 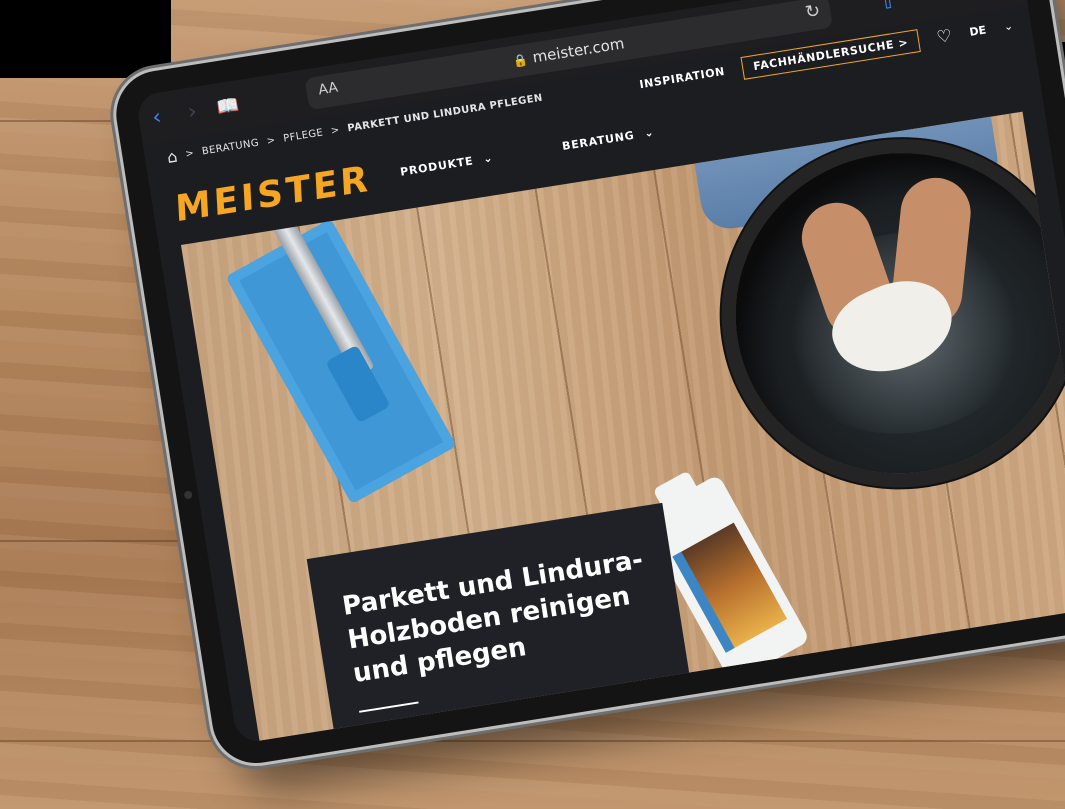 I want to click on hero-divider, so click(x=389, y=707).